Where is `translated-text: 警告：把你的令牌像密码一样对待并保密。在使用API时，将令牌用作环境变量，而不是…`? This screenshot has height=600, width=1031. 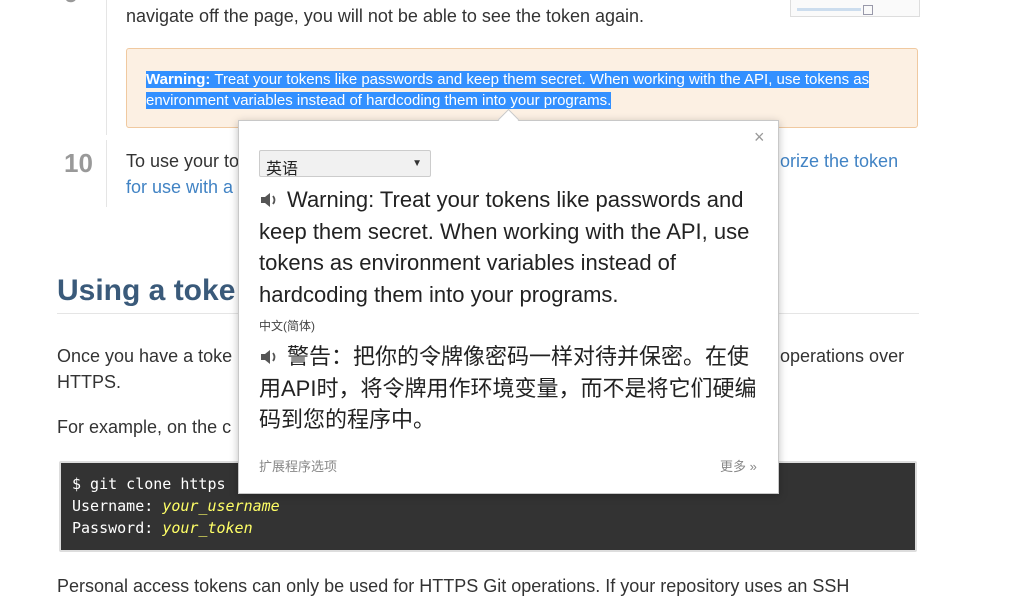 translated-text: 警告：把你的令牌像密码一样对待并保密。在使用API时，将令牌用作环境变量，而不是… is located at coordinates (508, 388).